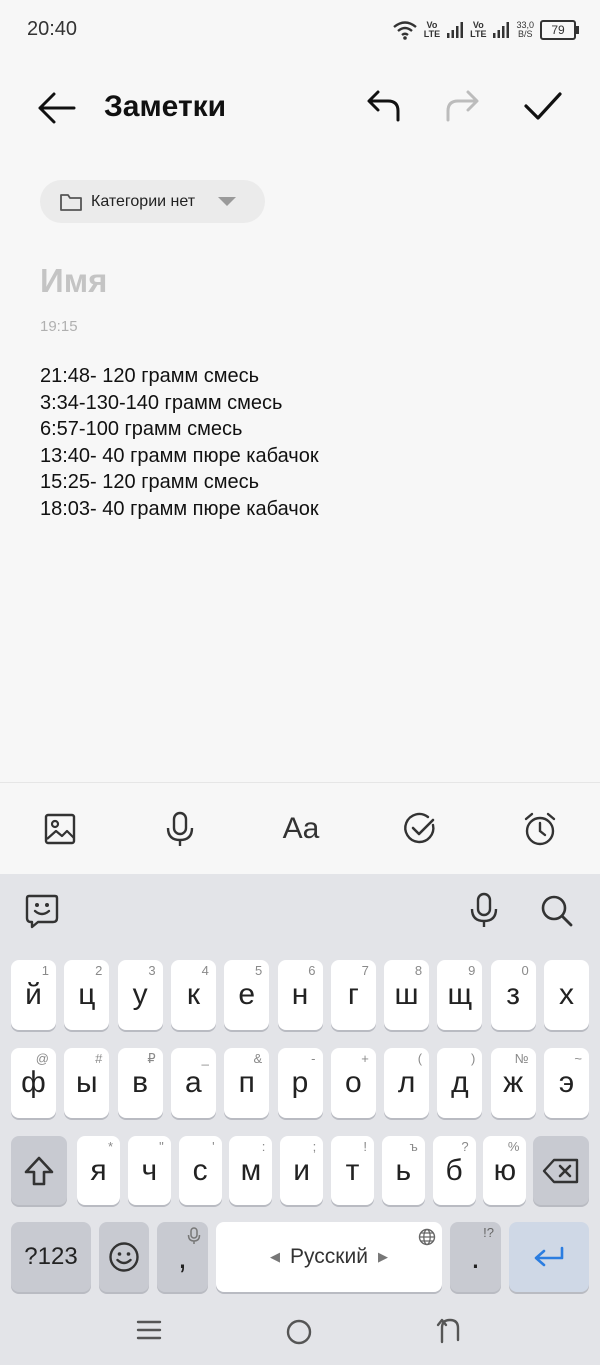 The image size is (600, 1365). What do you see at coordinates (51, 1257) in the screenshot?
I see `symbols-key: ?123` at bounding box center [51, 1257].